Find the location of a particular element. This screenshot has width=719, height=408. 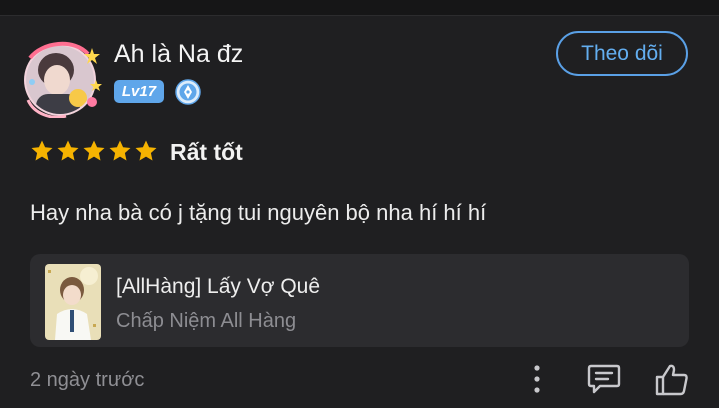

book-author: Chấp Niệm All Hàng is located at coordinates (206, 321).